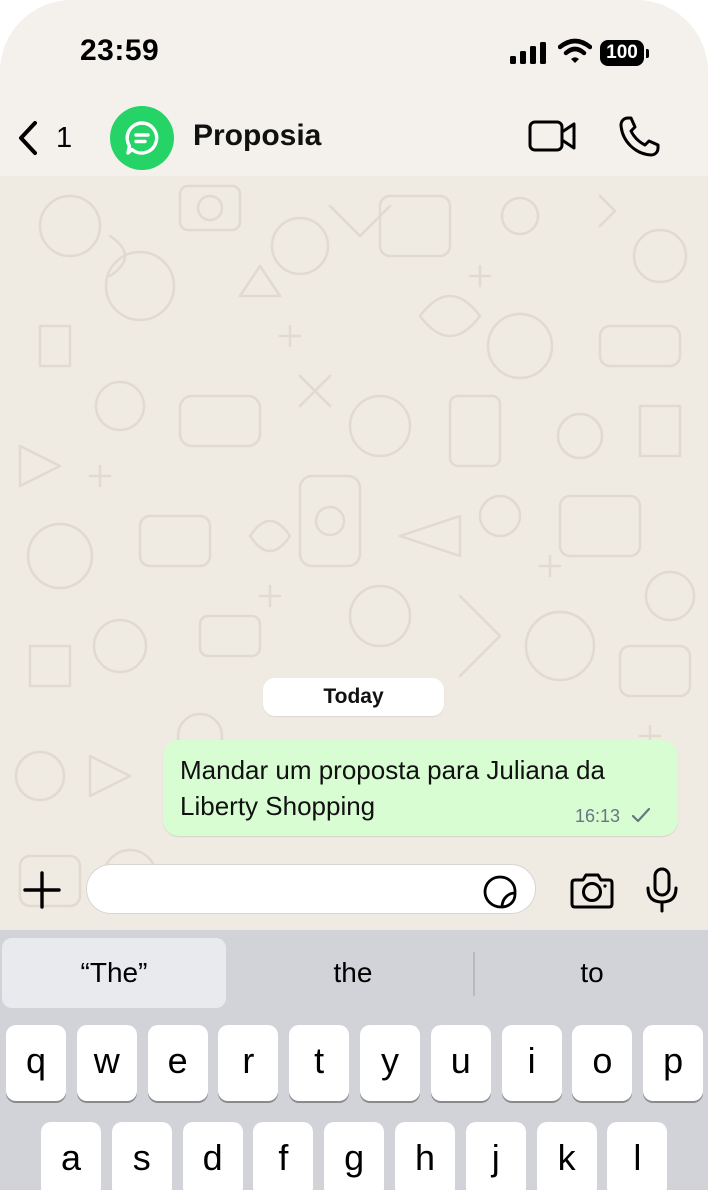  Describe the element at coordinates (598, 816) in the screenshot. I see `message-time: 16:13` at that location.